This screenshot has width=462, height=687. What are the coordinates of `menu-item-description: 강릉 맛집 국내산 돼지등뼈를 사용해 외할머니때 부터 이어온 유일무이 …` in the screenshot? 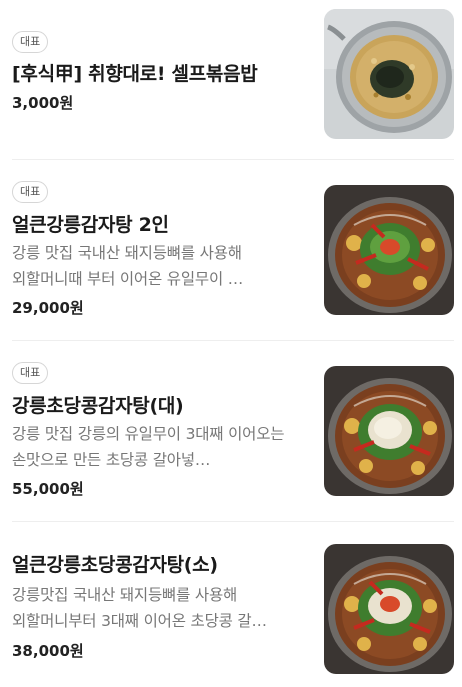 It's located at (128, 266).